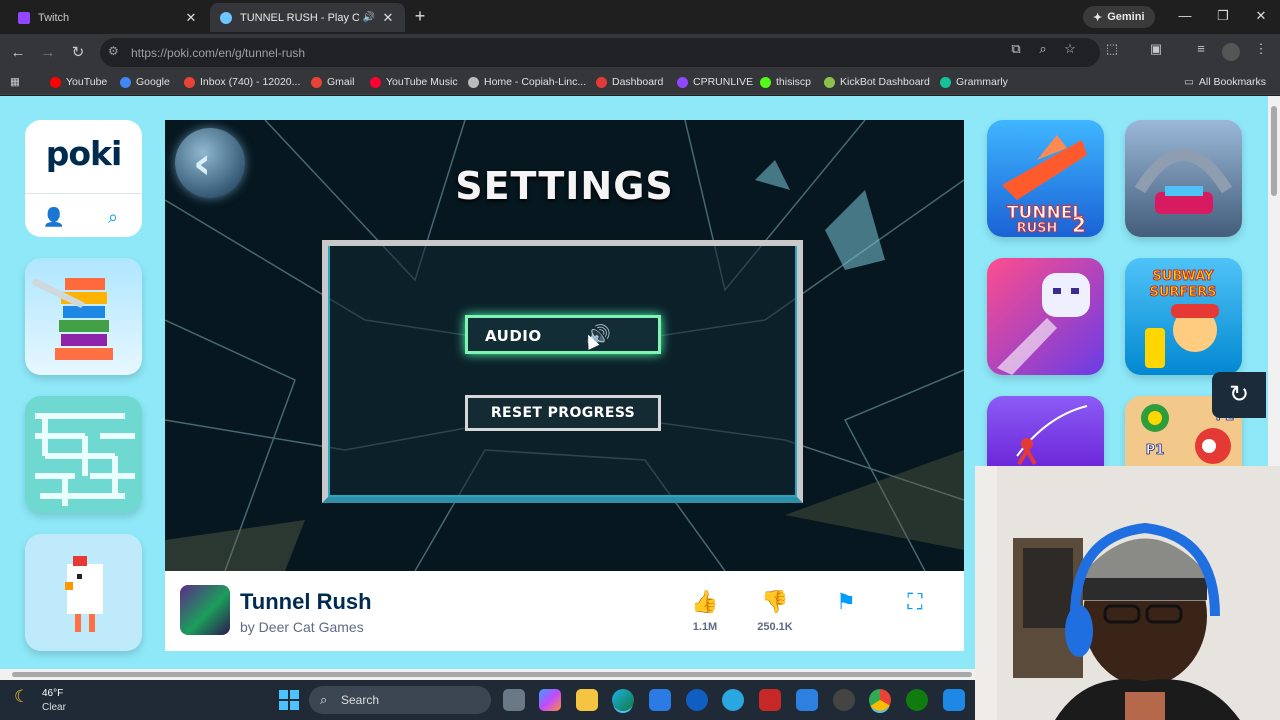 This screenshot has width=1280, height=720. What do you see at coordinates (587, 700) in the screenshot?
I see `file-explorer-icon` at bounding box center [587, 700].